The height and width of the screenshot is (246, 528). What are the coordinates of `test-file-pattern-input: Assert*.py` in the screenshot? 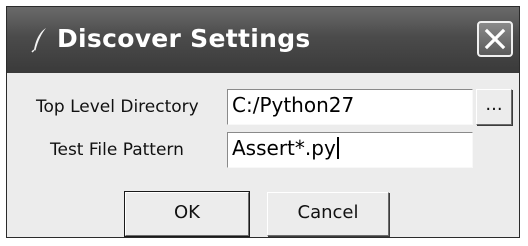 It's located at (350, 150).